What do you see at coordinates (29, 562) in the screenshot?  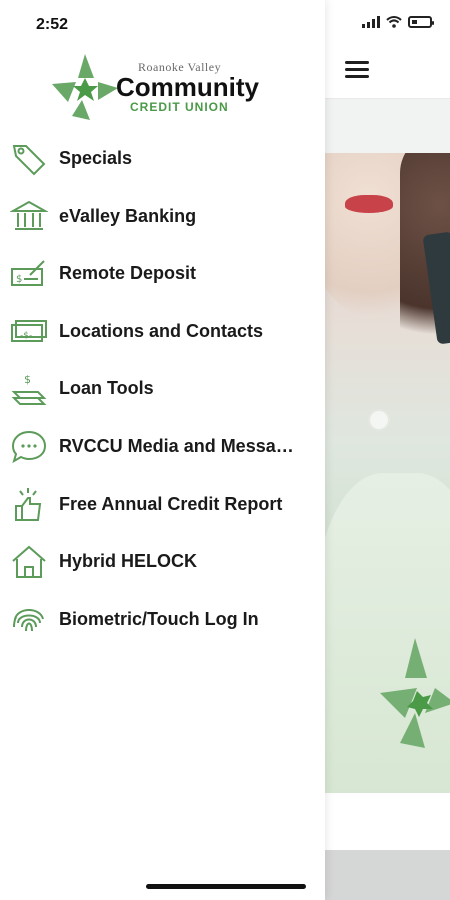 I see `house-icon` at bounding box center [29, 562].